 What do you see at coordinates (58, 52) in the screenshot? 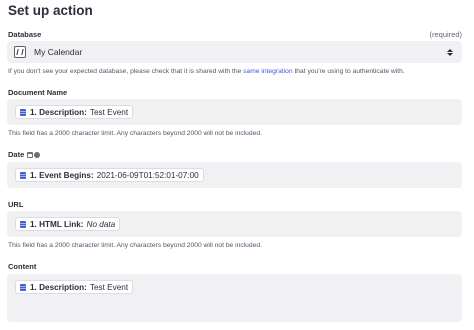
I see `database-select-value: My Calendar` at bounding box center [58, 52].